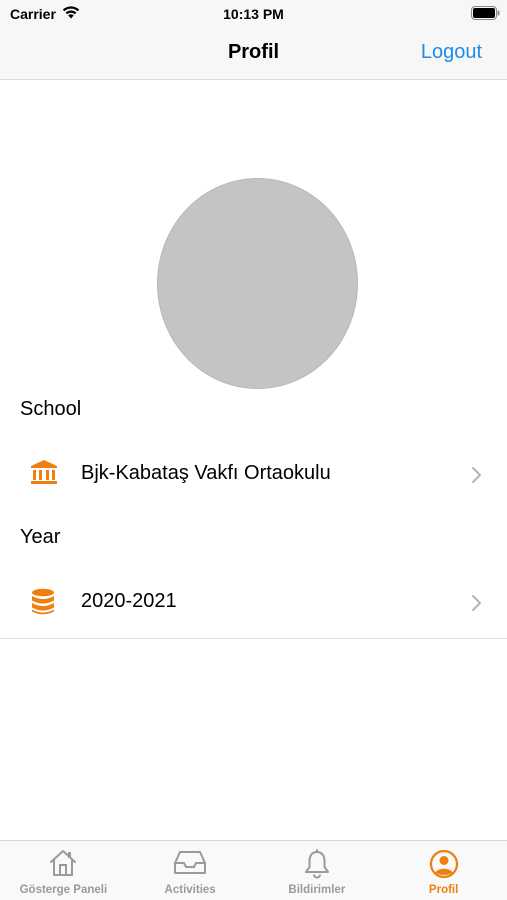 This screenshot has width=507, height=900. Describe the element at coordinates (317, 890) in the screenshot. I see `tab-label: Bildirimler` at that location.